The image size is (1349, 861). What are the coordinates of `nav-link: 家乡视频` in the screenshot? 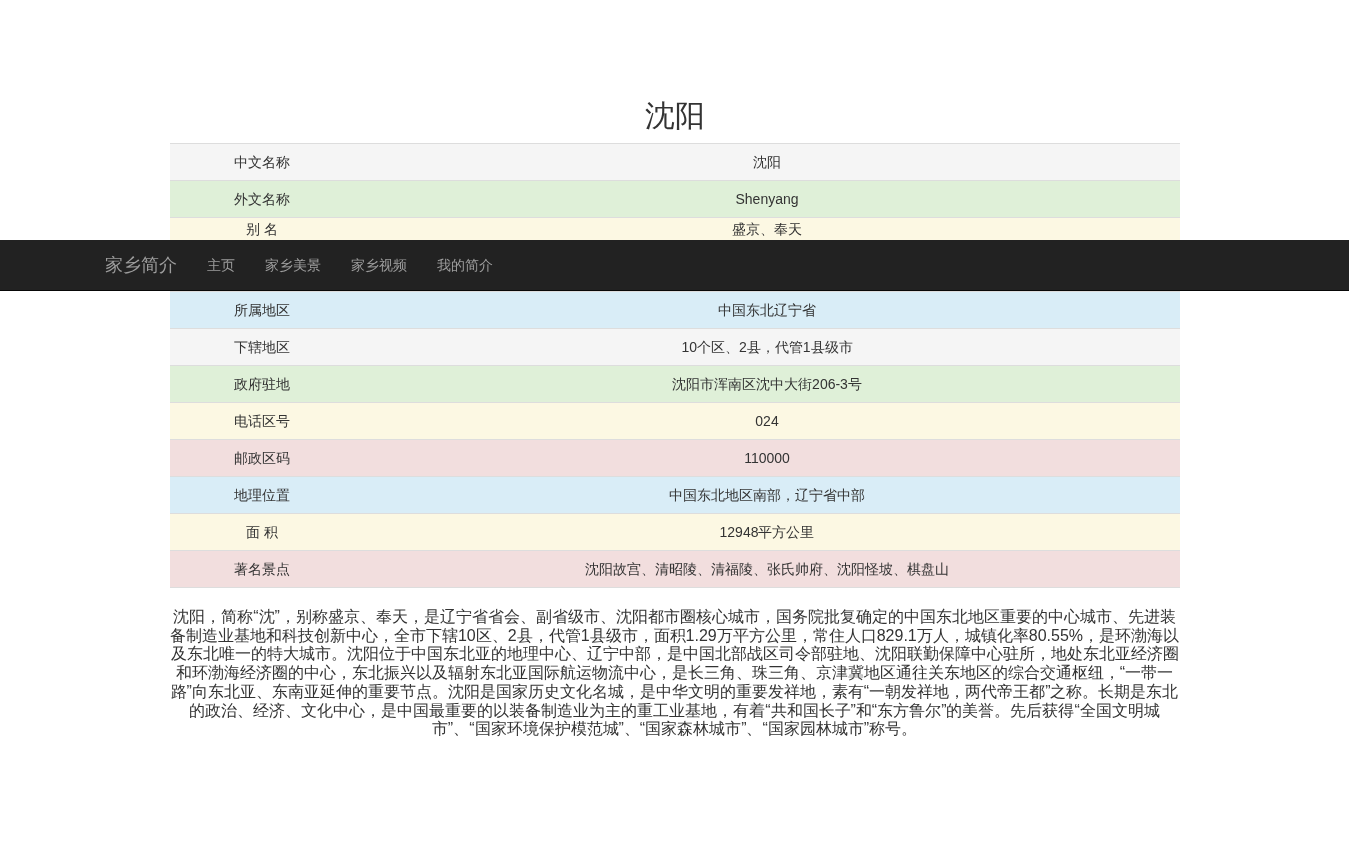 It's located at (378, 265).